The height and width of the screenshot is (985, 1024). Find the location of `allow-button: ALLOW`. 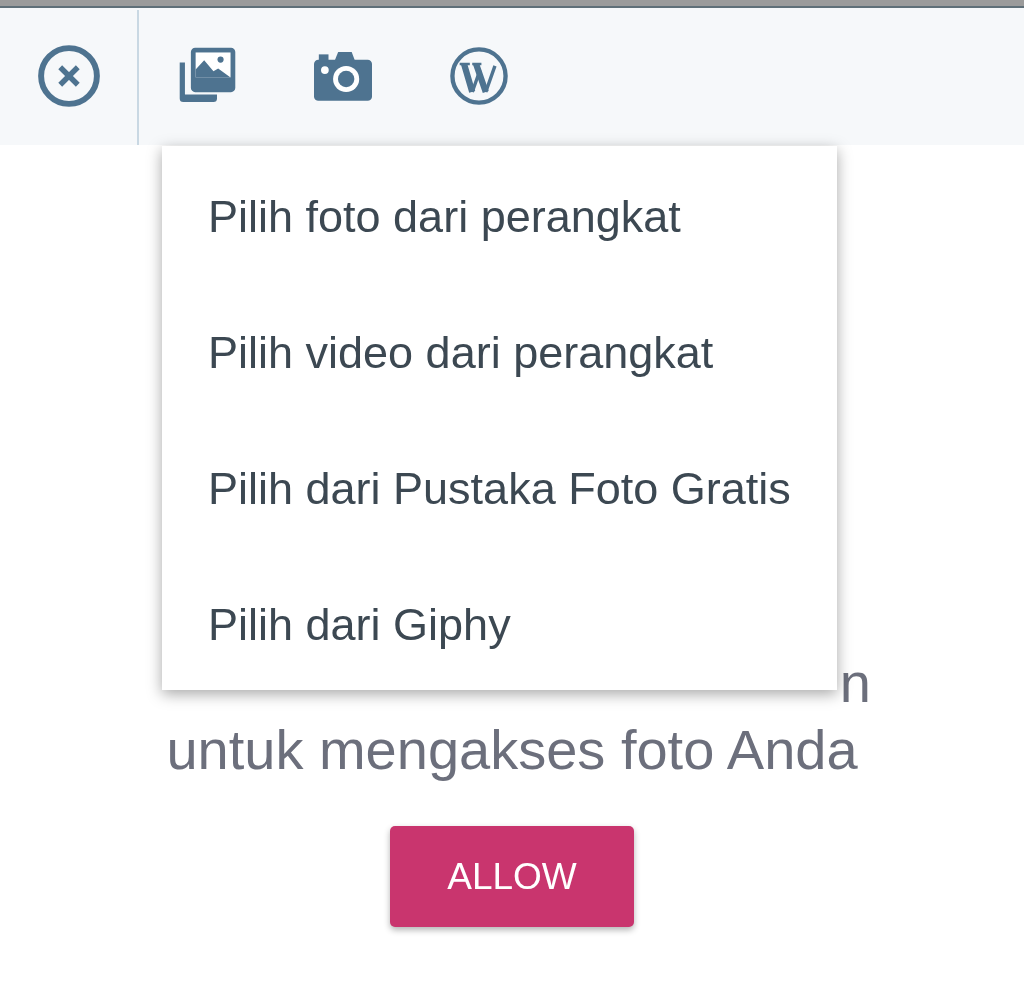

allow-button: ALLOW is located at coordinates (512, 876).